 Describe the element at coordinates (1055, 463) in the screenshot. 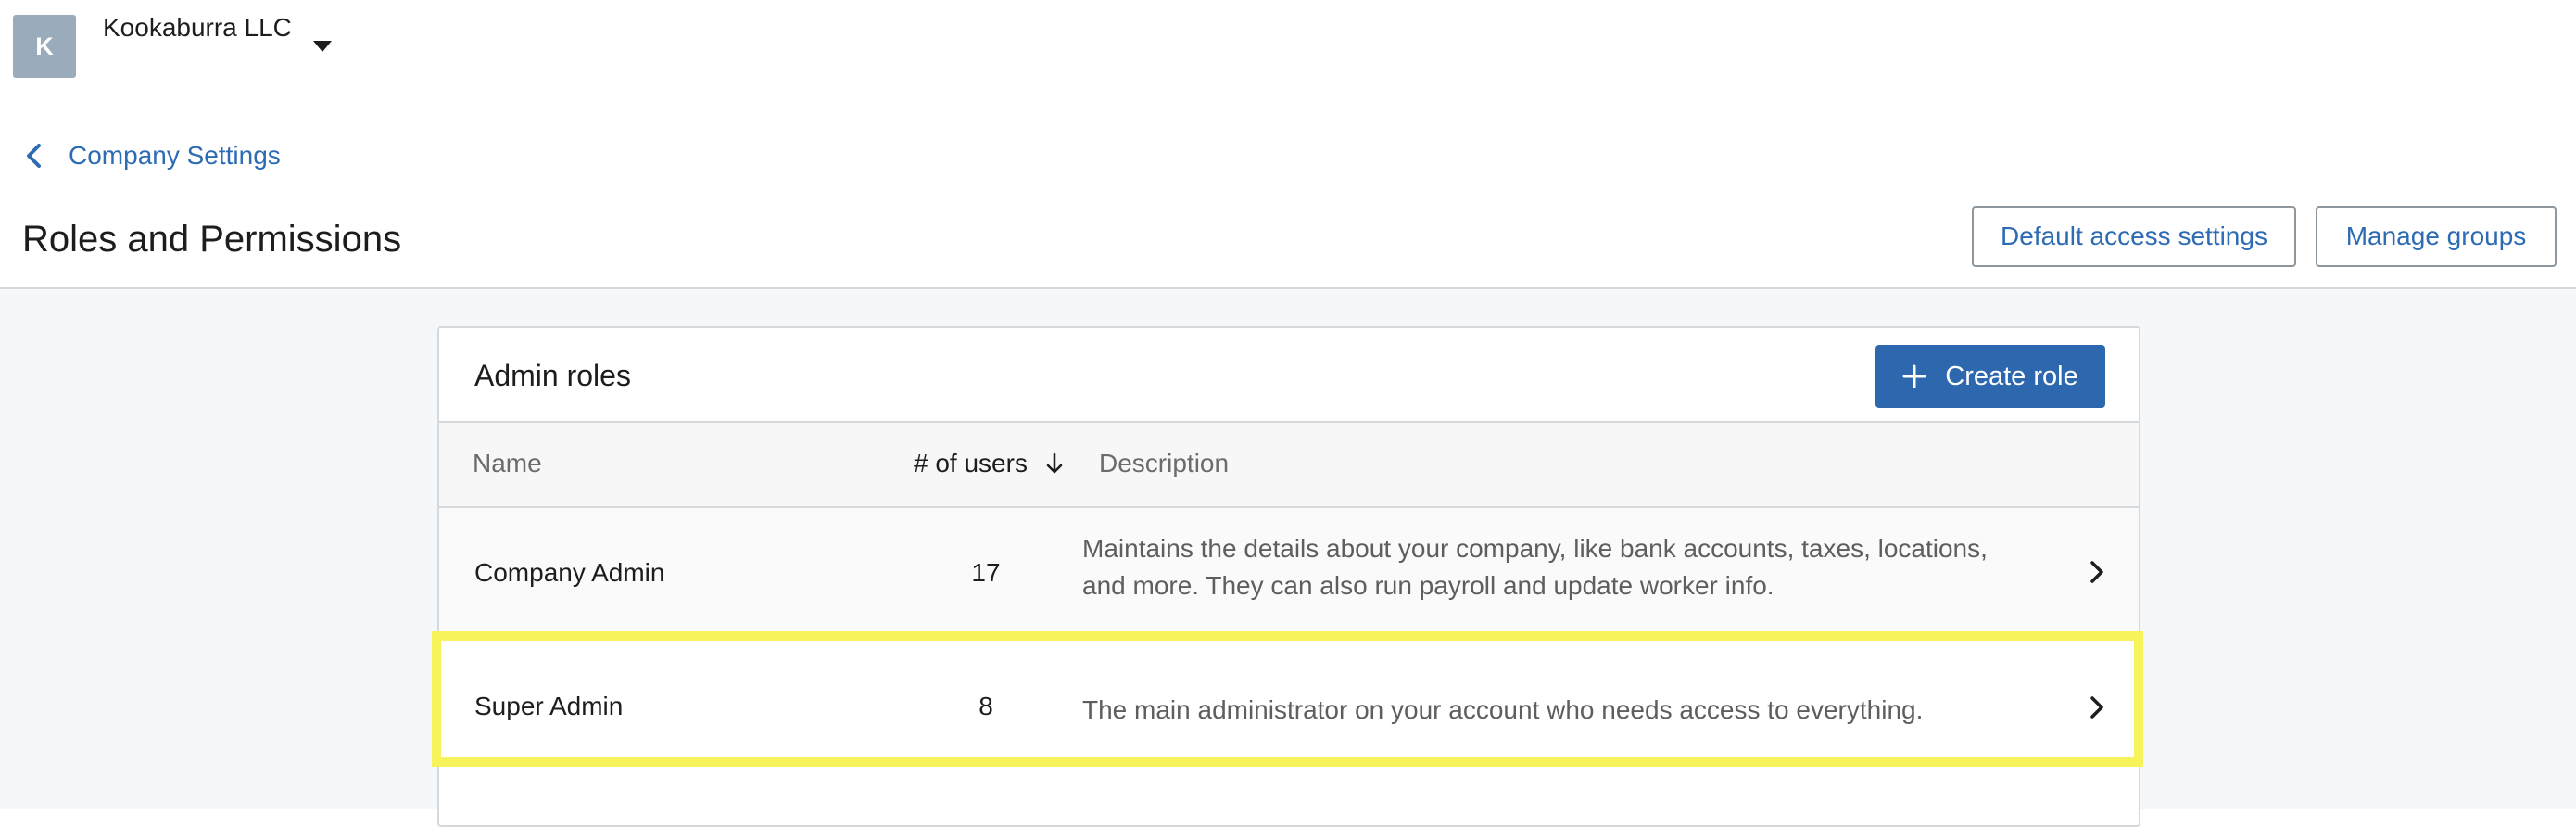

I see `arrow-down-icon` at that location.